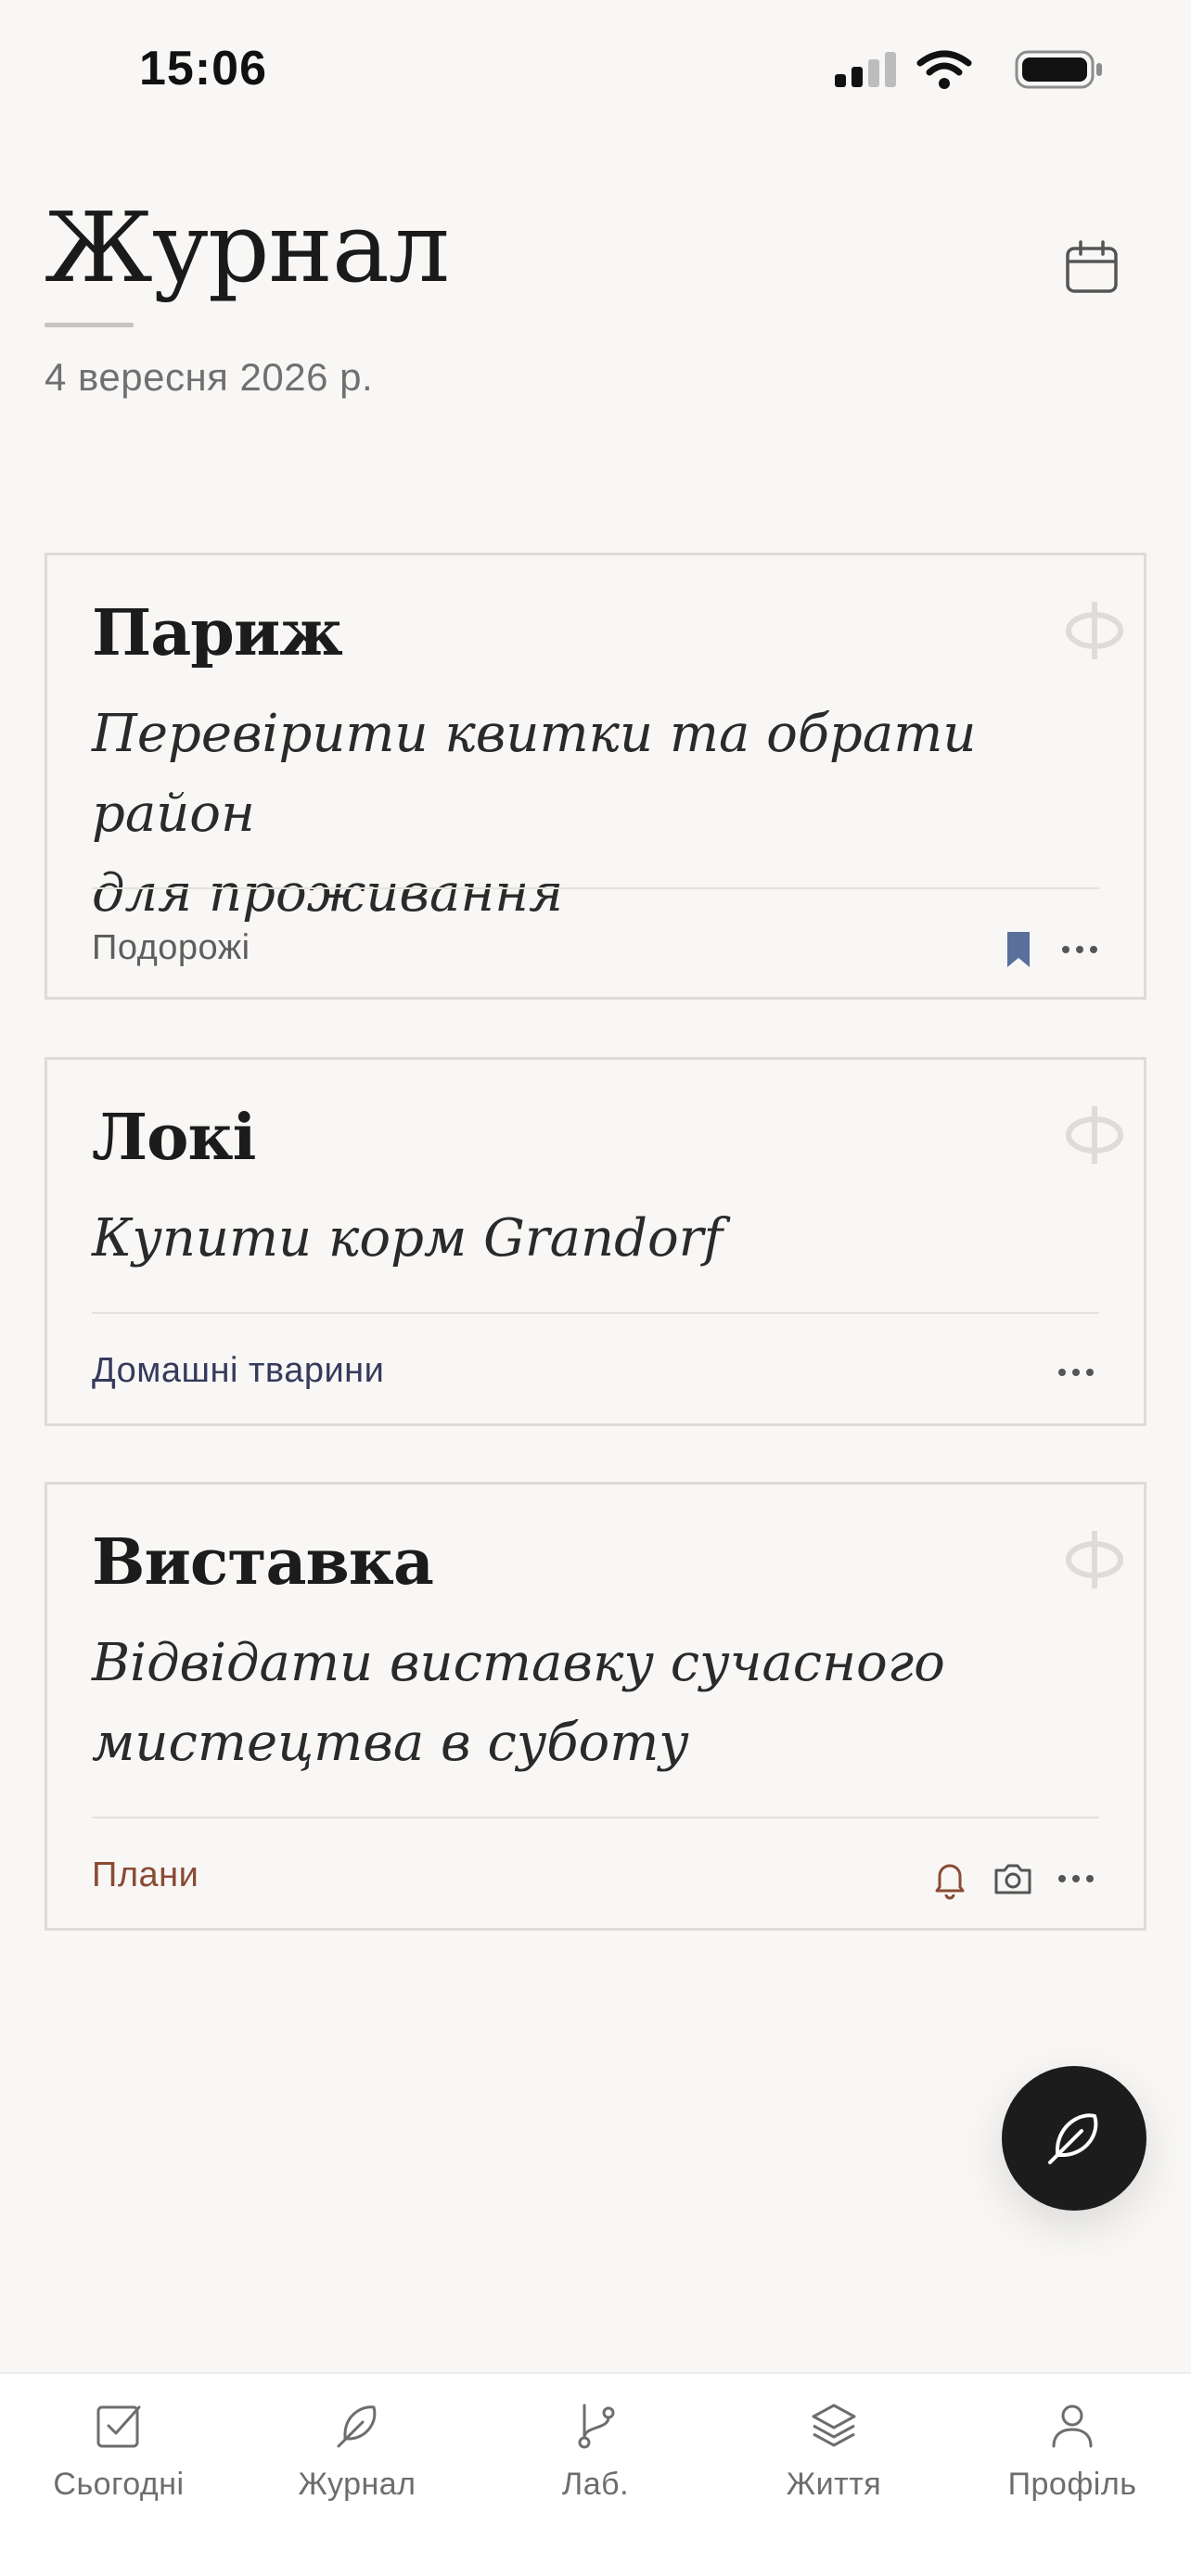  I want to click on reminder-button, so click(950, 1879).